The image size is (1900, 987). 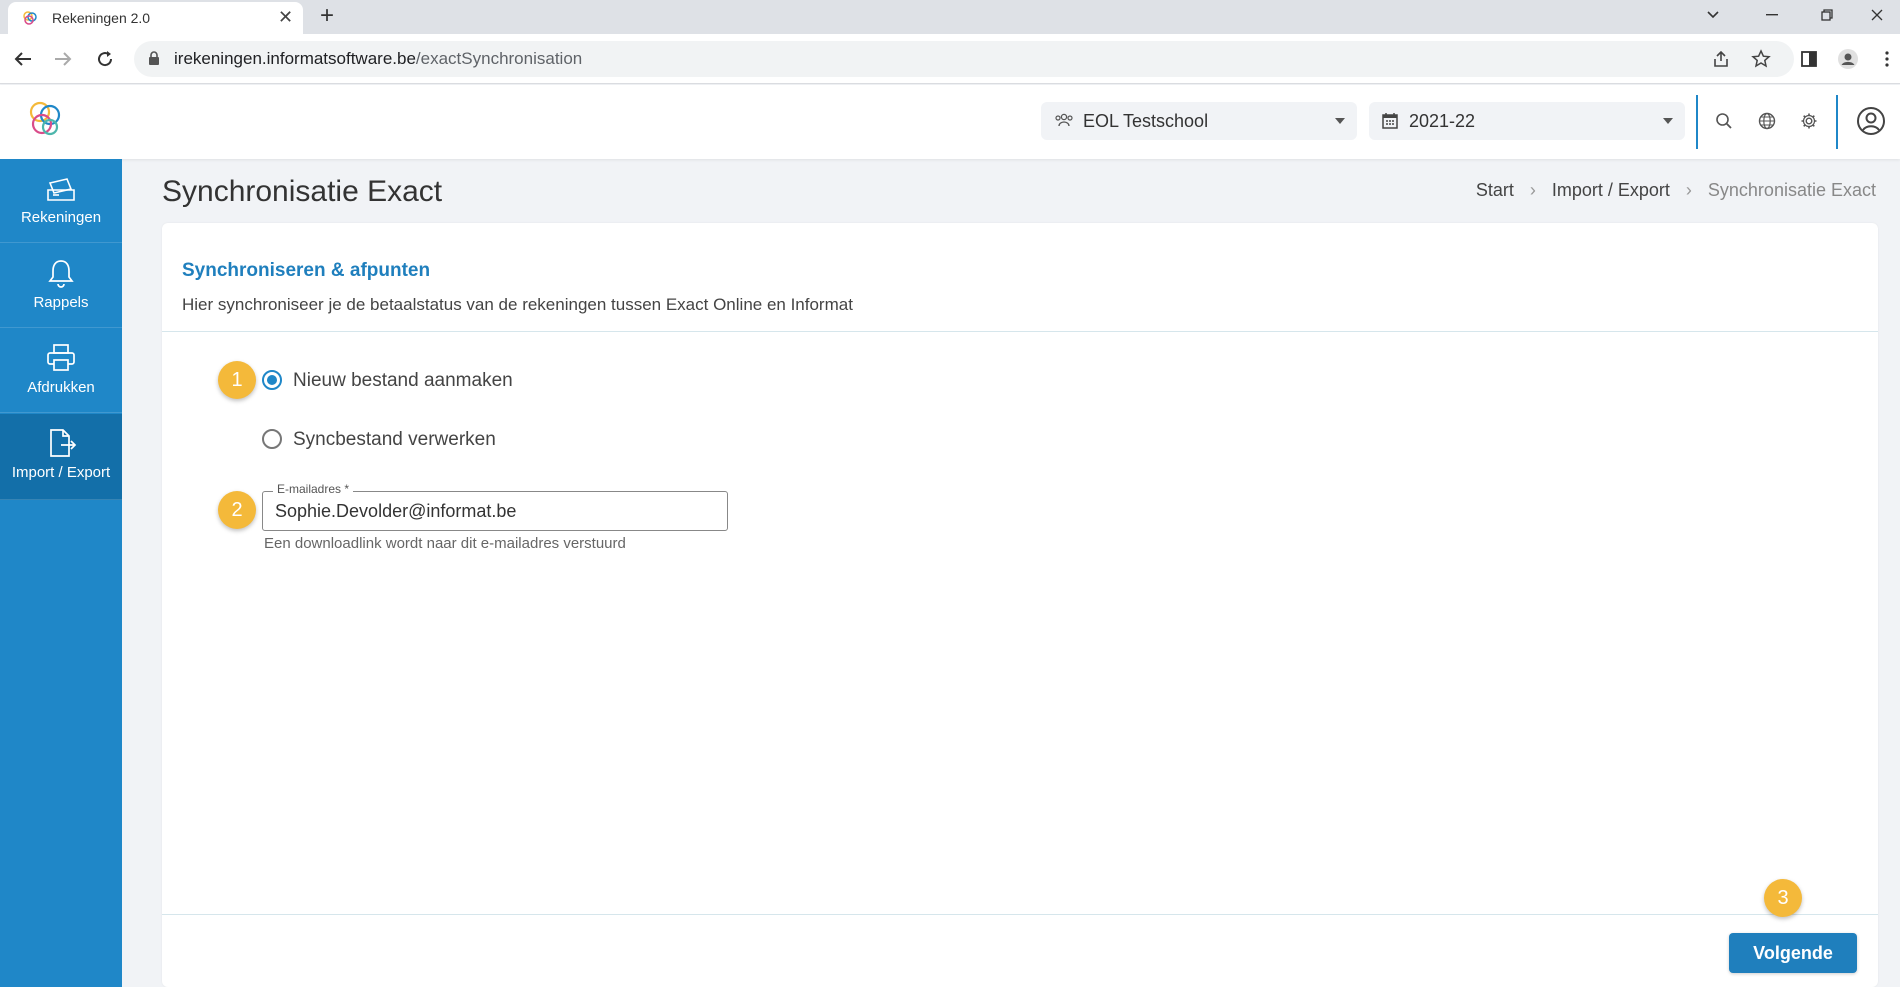 What do you see at coordinates (63, 59) in the screenshot?
I see `forward-icon` at bounding box center [63, 59].